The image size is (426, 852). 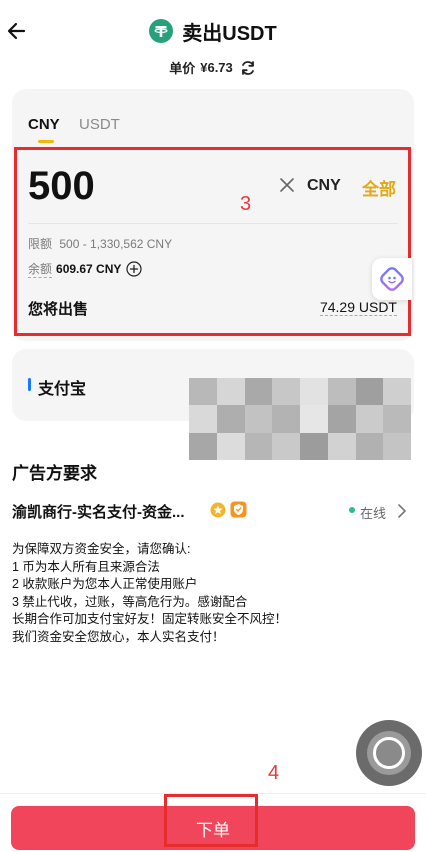 I want to click on header: 卖出USDT, so click(x=213, y=31).